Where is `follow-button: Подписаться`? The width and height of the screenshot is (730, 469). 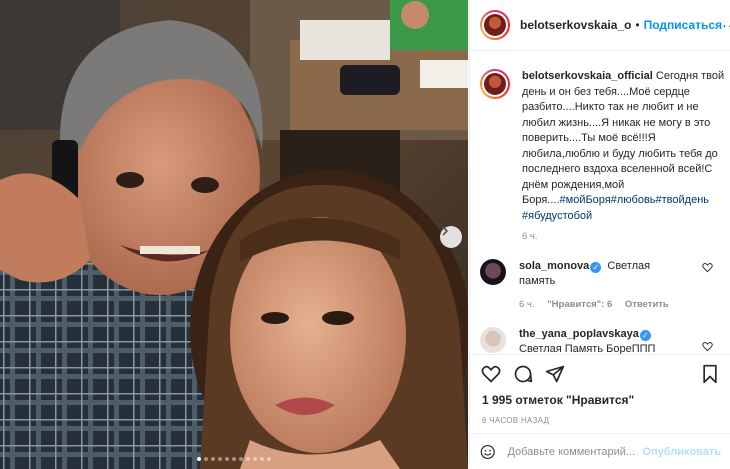 follow-button: Подписаться is located at coordinates (683, 25).